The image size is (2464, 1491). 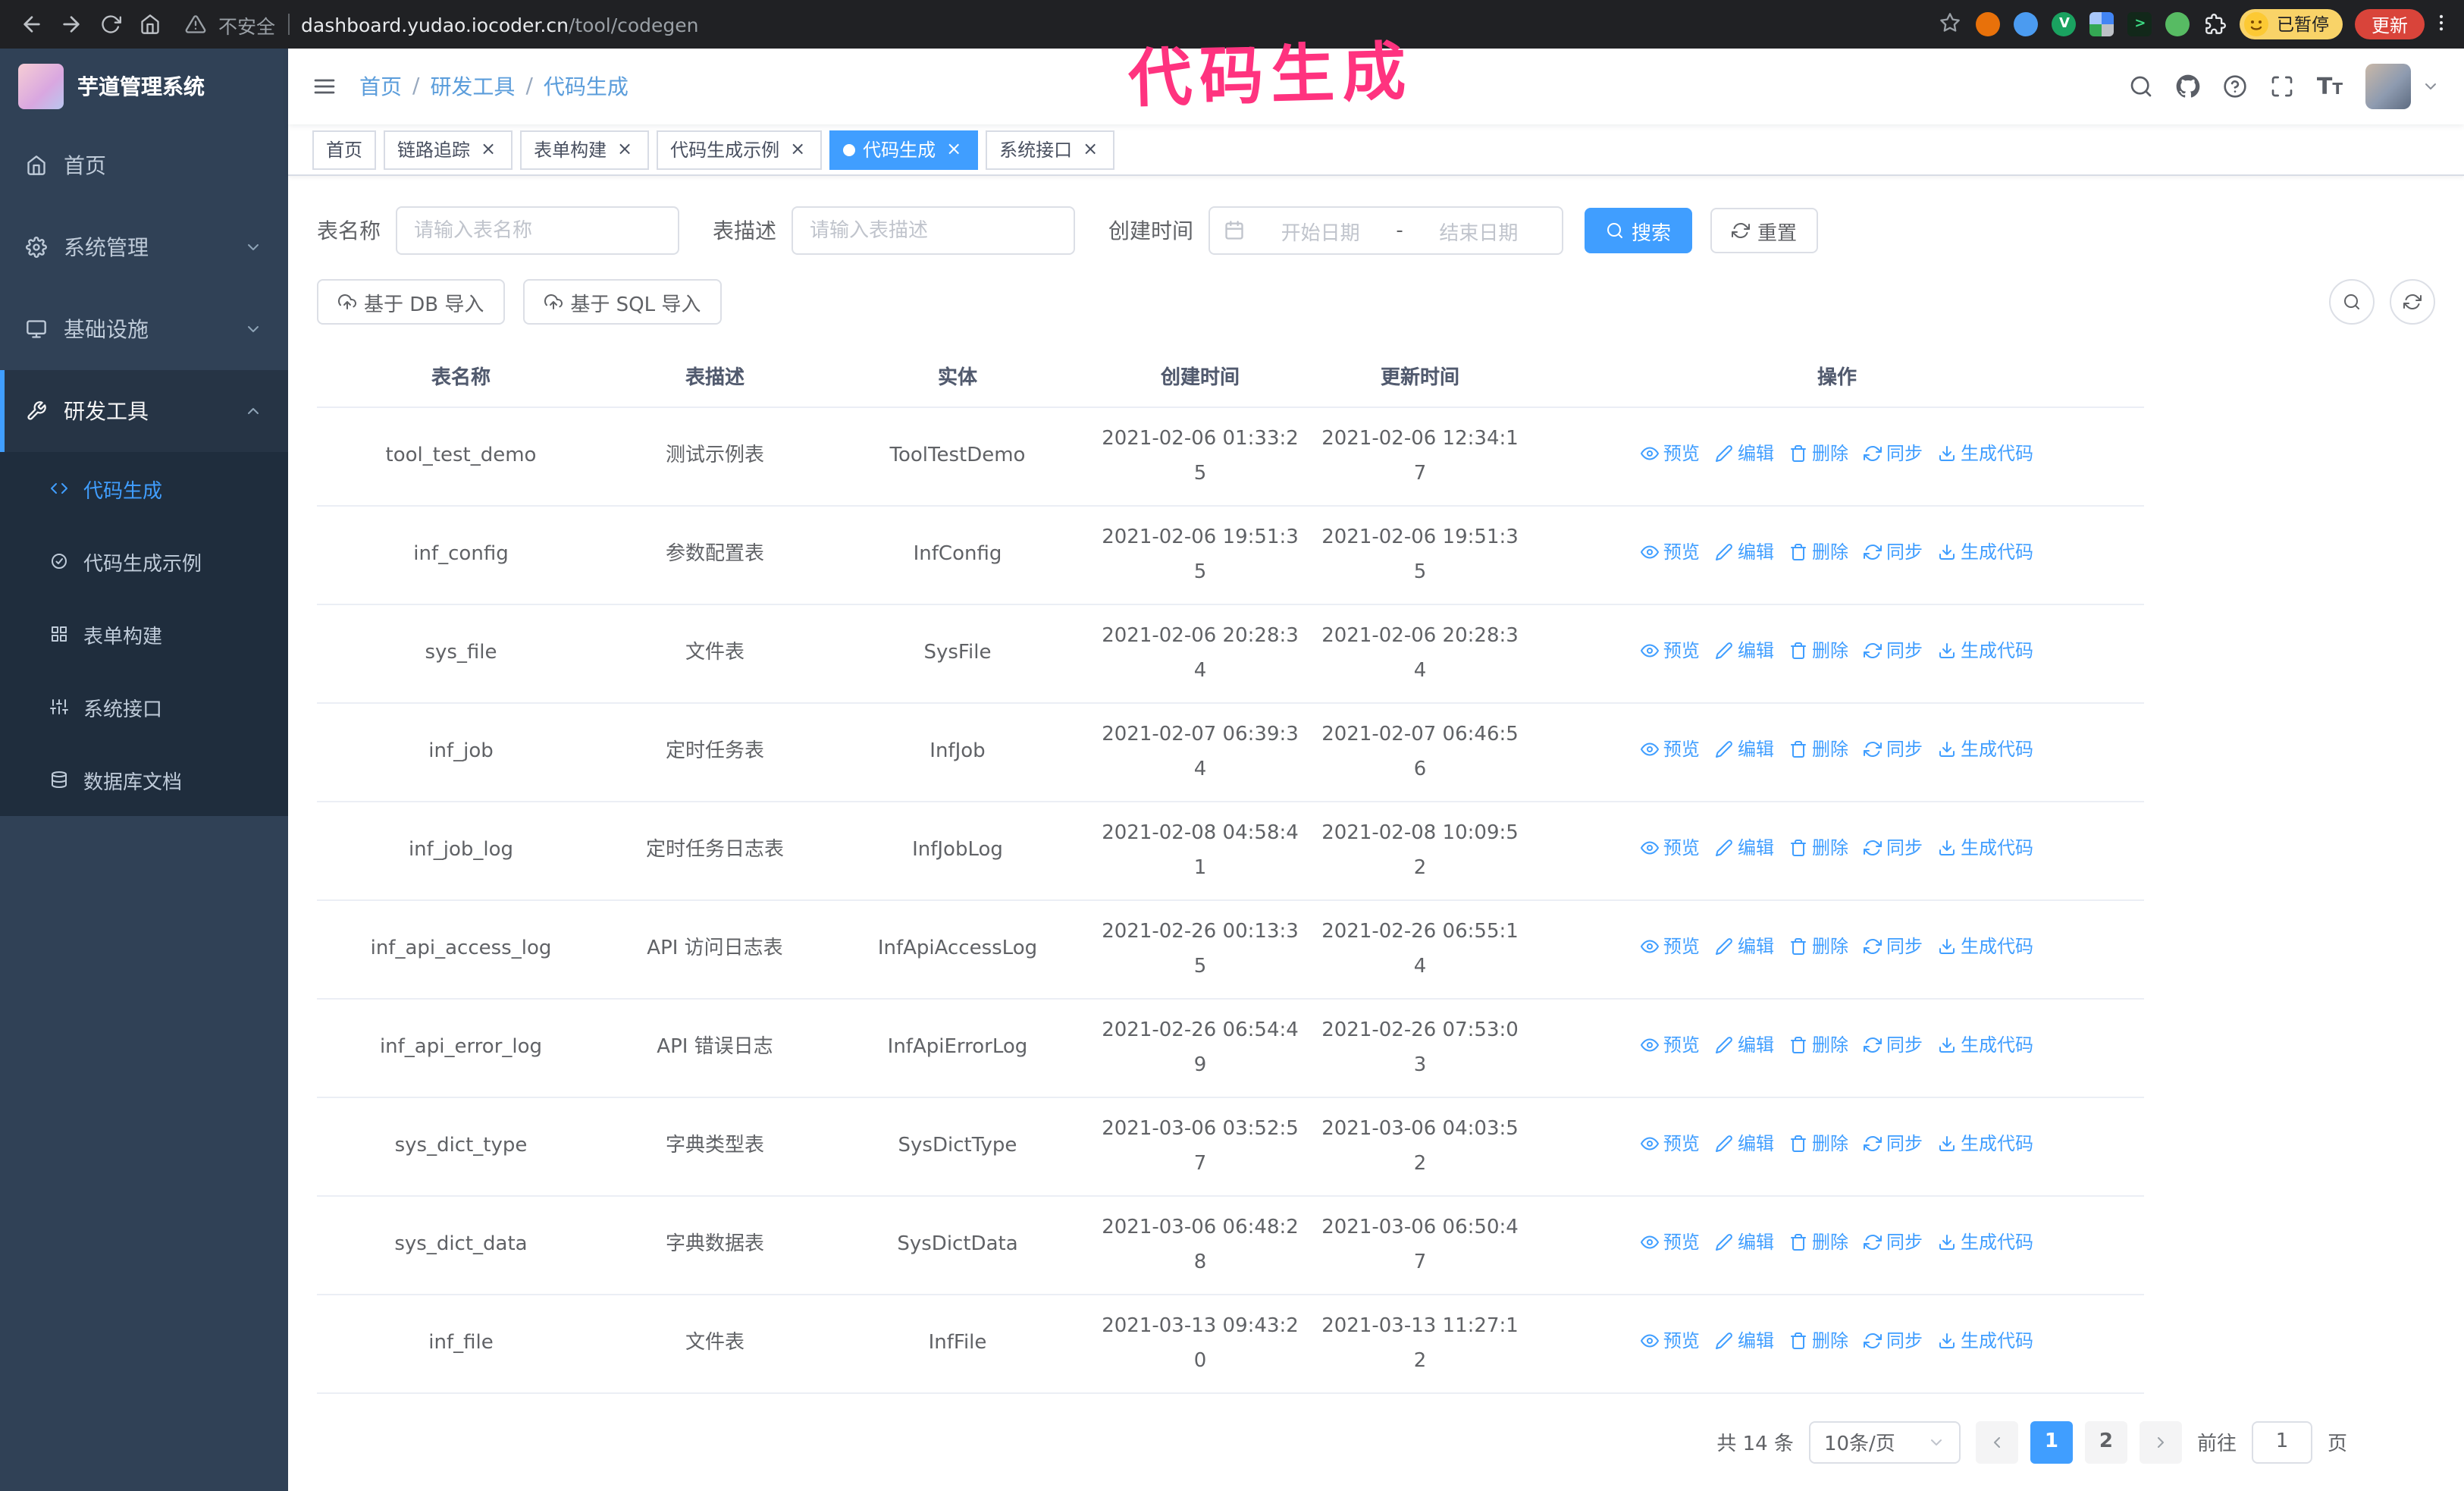 What do you see at coordinates (448, 149) in the screenshot?
I see `tab: 链路追踪 ×` at bounding box center [448, 149].